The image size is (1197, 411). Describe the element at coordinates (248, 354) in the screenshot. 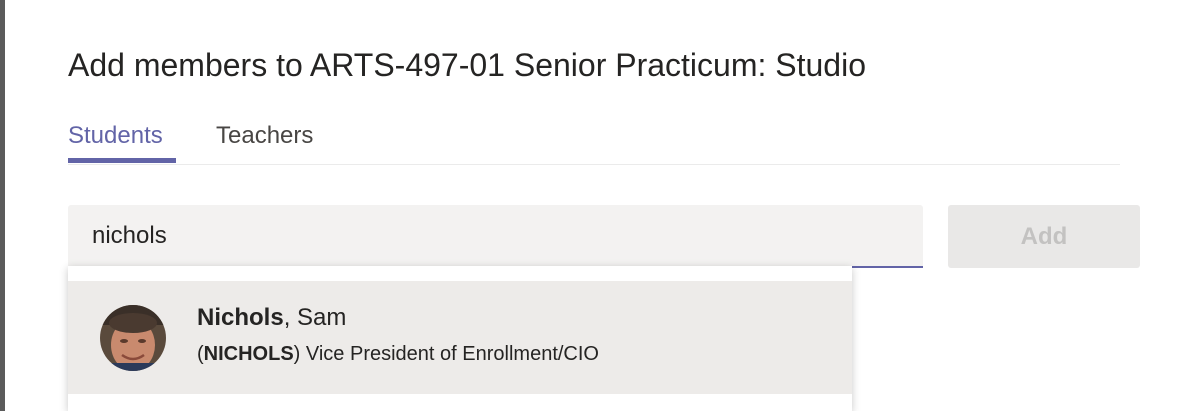

I see `suggestion-user-id: NICHOLS` at that location.